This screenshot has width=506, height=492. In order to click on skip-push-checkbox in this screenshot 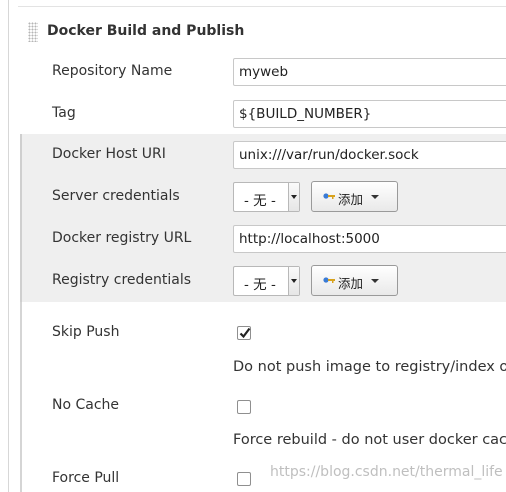, I will do `click(244, 333)`.